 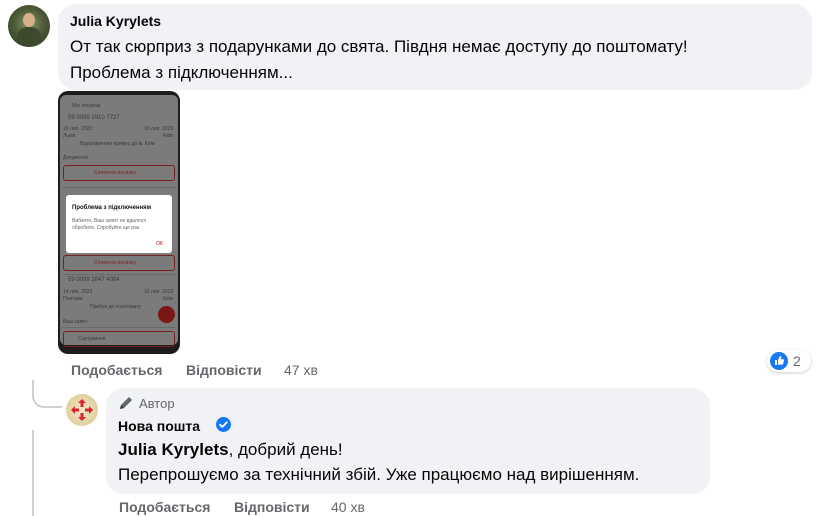 What do you see at coordinates (115, 21) in the screenshot?
I see `comment-author: Julia Kyrylets` at bounding box center [115, 21].